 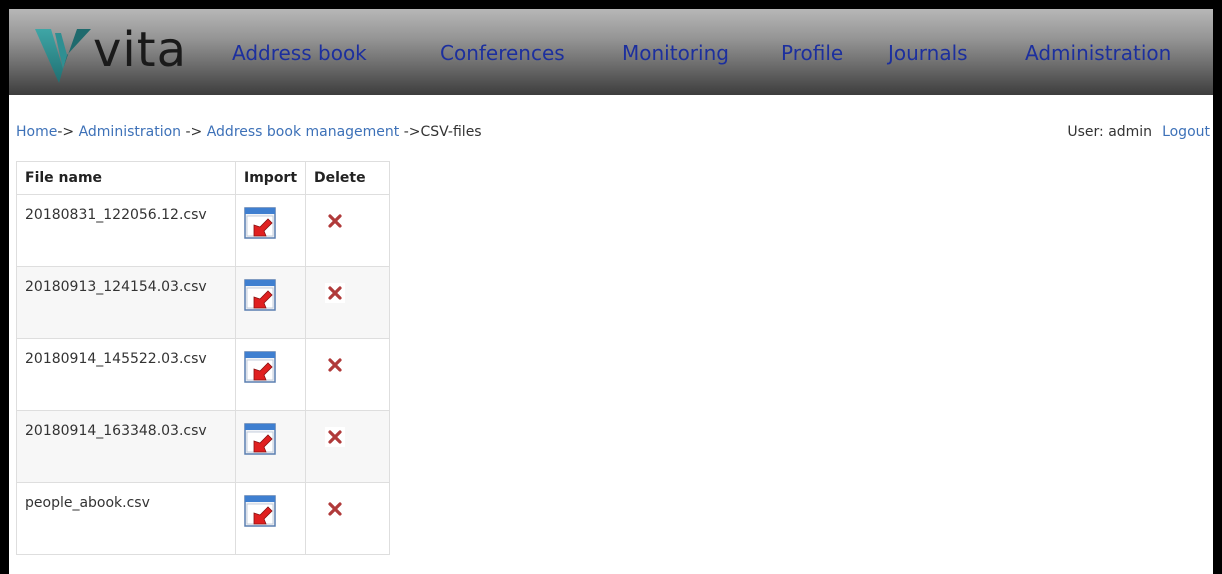 I want to click on logout-link: Logout, so click(x=1186, y=132).